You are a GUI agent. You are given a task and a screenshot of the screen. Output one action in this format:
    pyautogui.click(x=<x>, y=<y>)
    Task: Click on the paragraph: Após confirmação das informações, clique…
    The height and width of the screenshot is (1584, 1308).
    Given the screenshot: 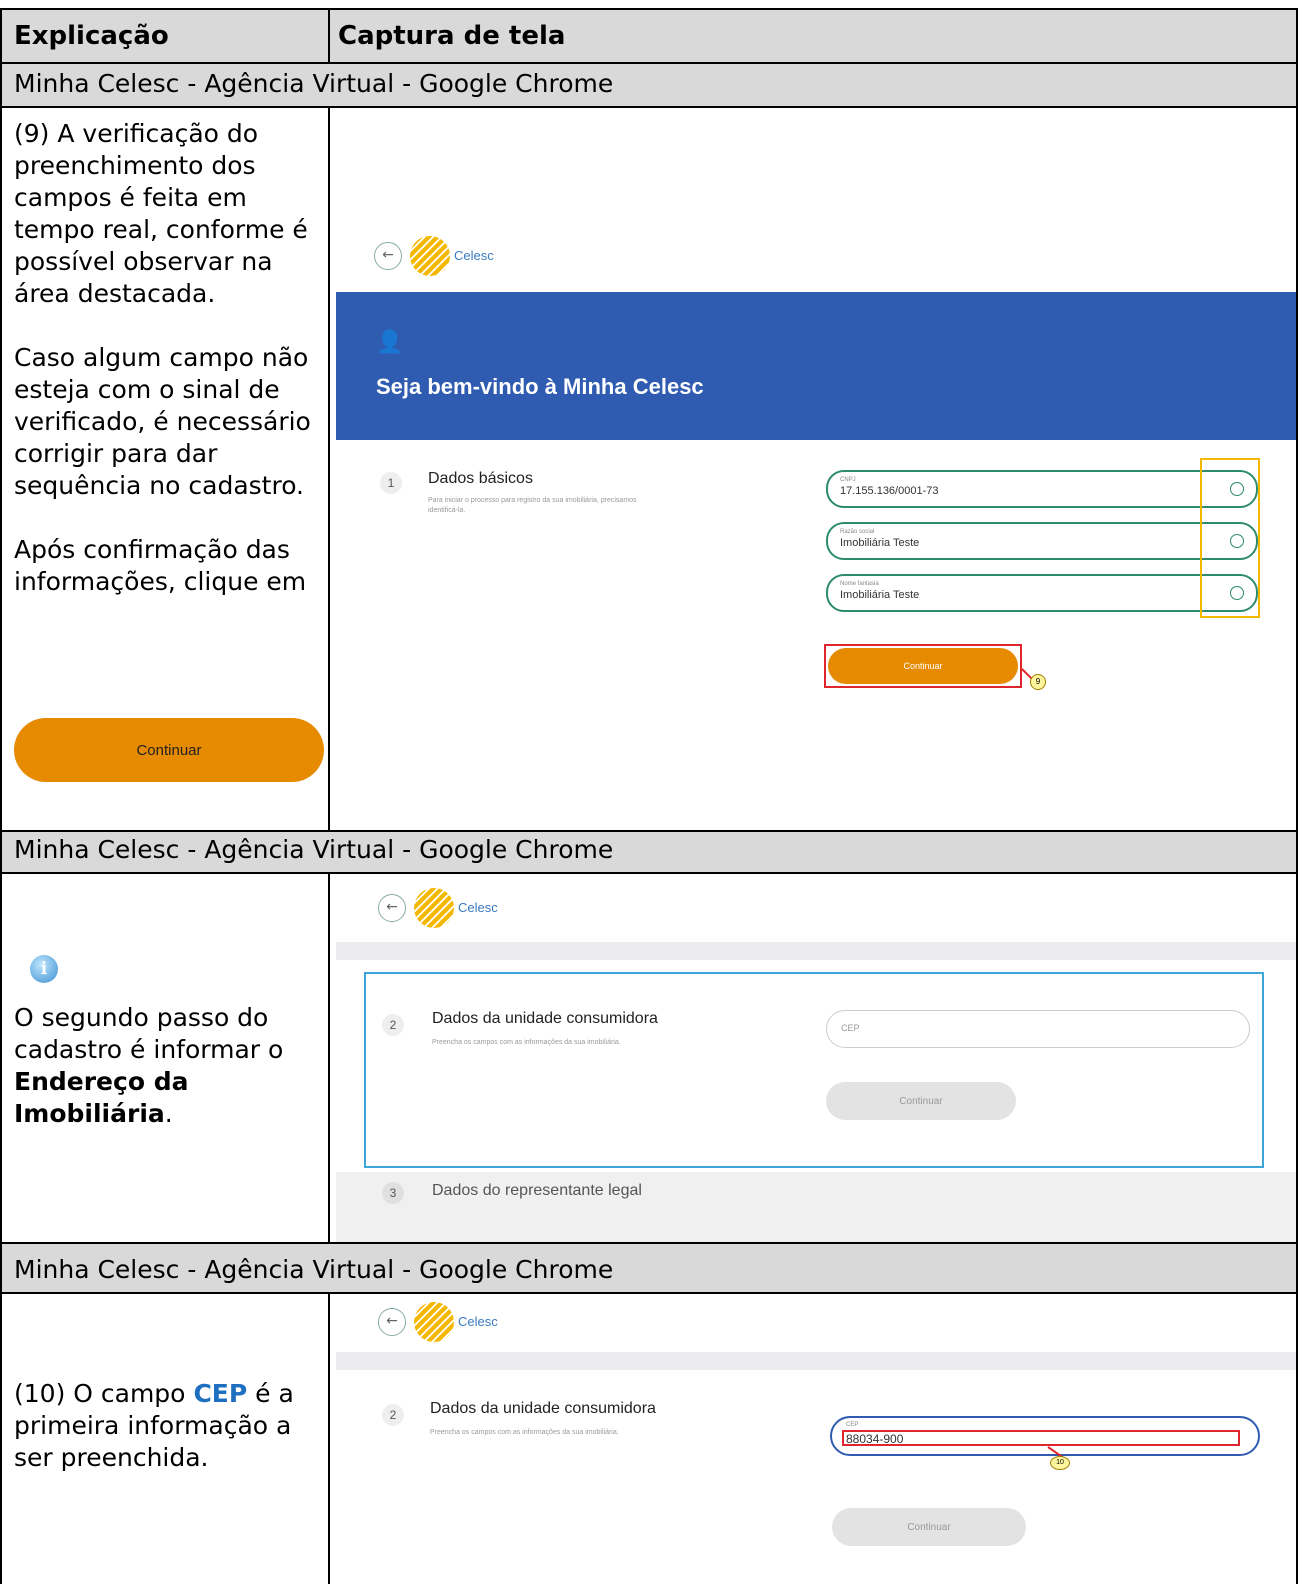 What is the action you would take?
    pyautogui.click(x=160, y=565)
    